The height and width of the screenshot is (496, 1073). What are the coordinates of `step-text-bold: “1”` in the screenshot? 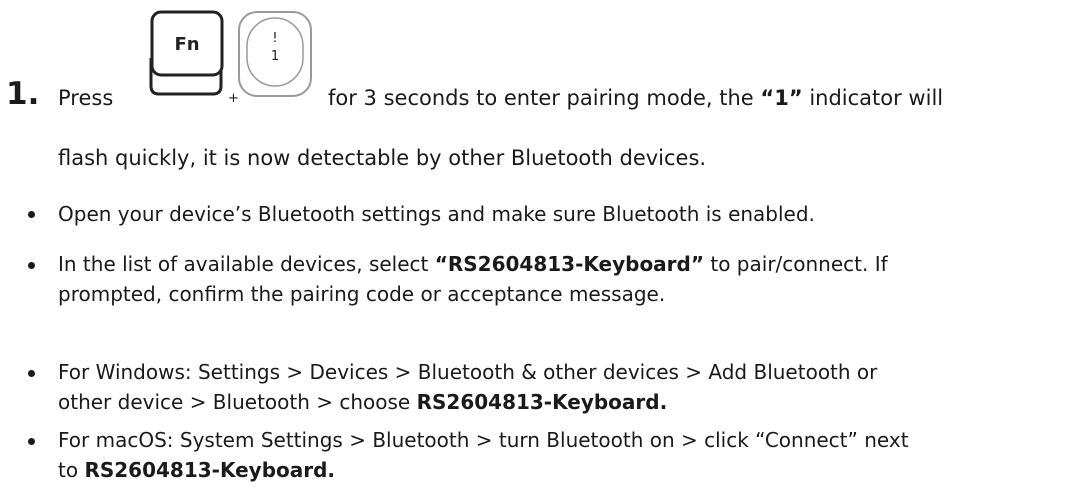 It's located at (781, 98).